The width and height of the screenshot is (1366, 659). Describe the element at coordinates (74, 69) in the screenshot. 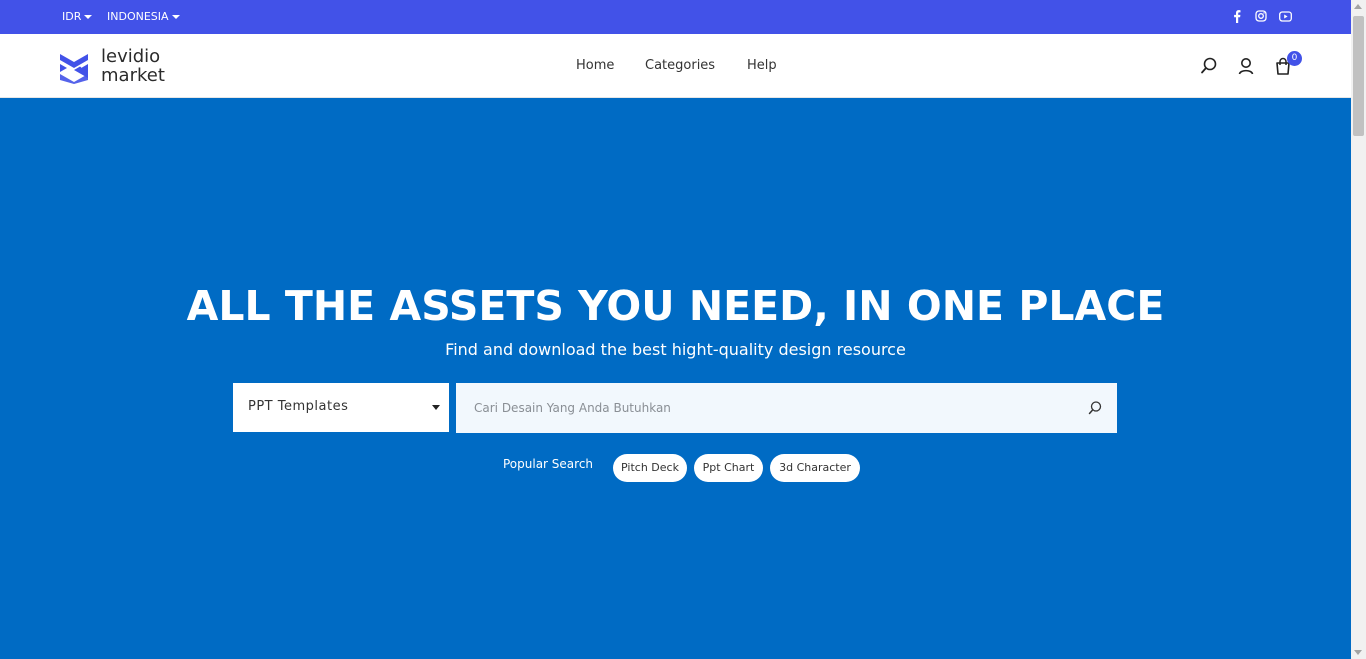

I see `levidio-logo-icon` at that location.